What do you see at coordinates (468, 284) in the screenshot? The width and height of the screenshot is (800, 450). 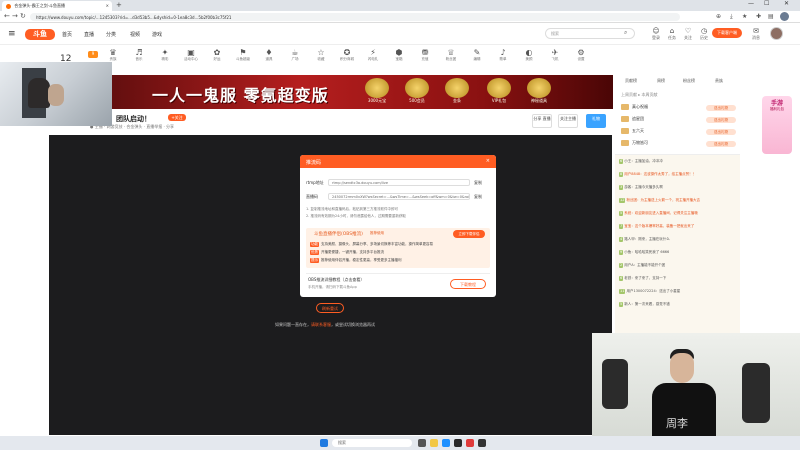 I see `tutorial-button: 下载教程` at bounding box center [468, 284].